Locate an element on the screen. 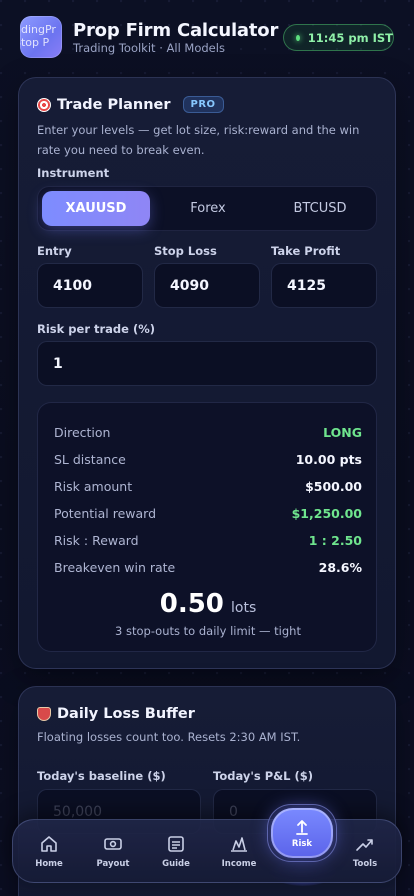 This screenshot has height=896, width=414. stop-loss-input: 4090 is located at coordinates (207, 285).